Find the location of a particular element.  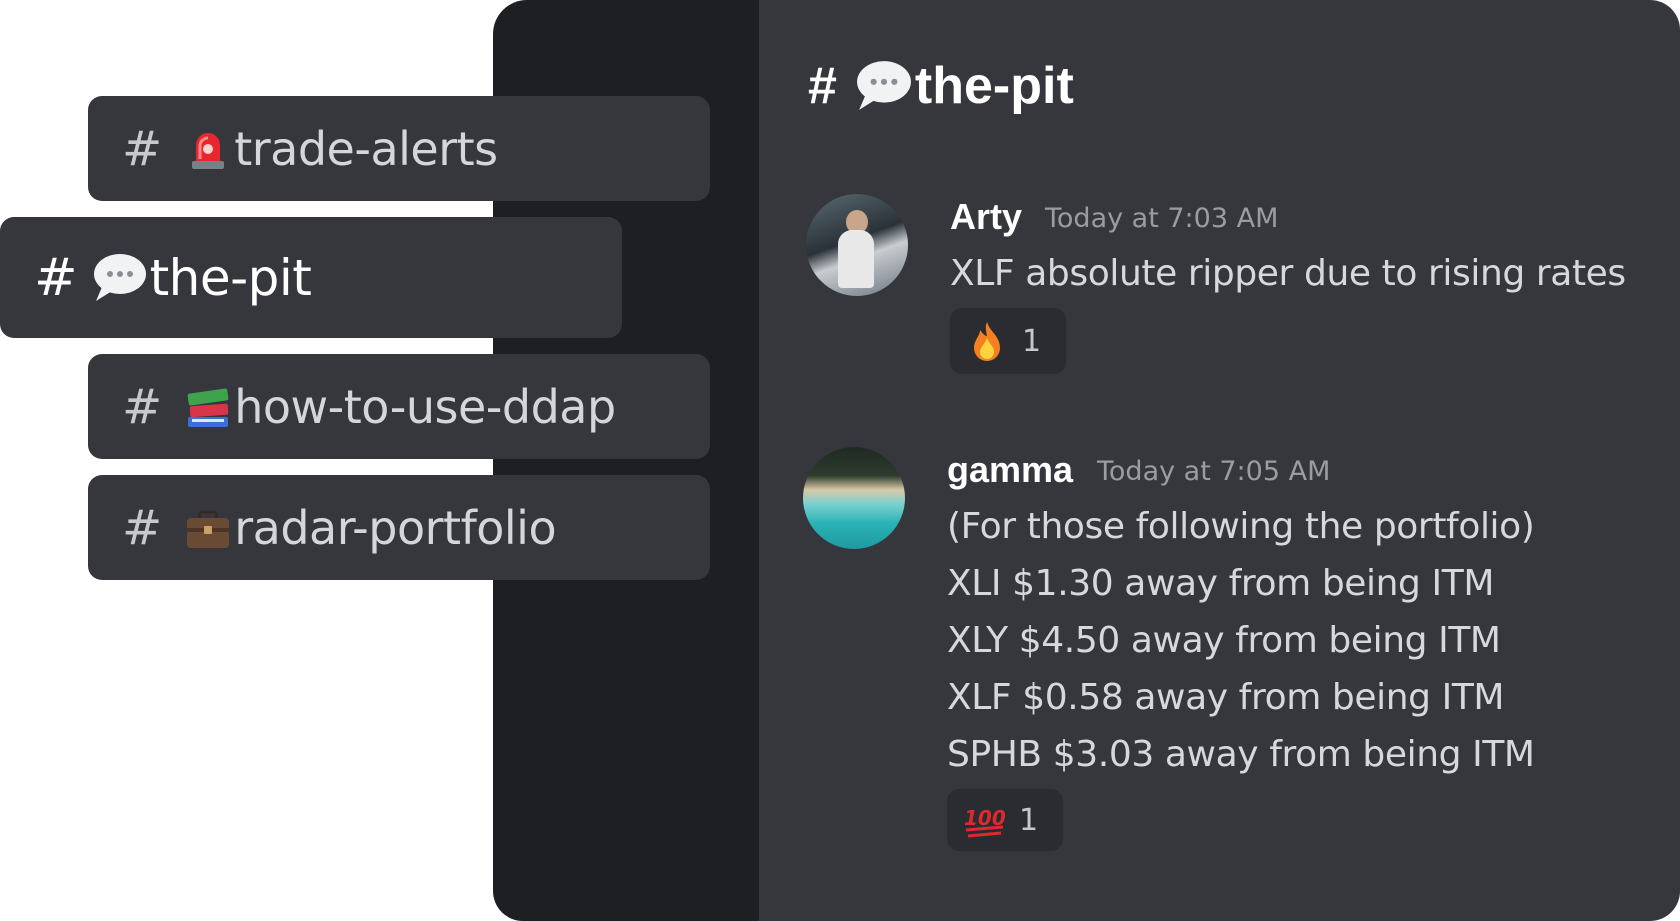

channel-item-radar-portfolio: # radar-portfolio is located at coordinates (399, 527).